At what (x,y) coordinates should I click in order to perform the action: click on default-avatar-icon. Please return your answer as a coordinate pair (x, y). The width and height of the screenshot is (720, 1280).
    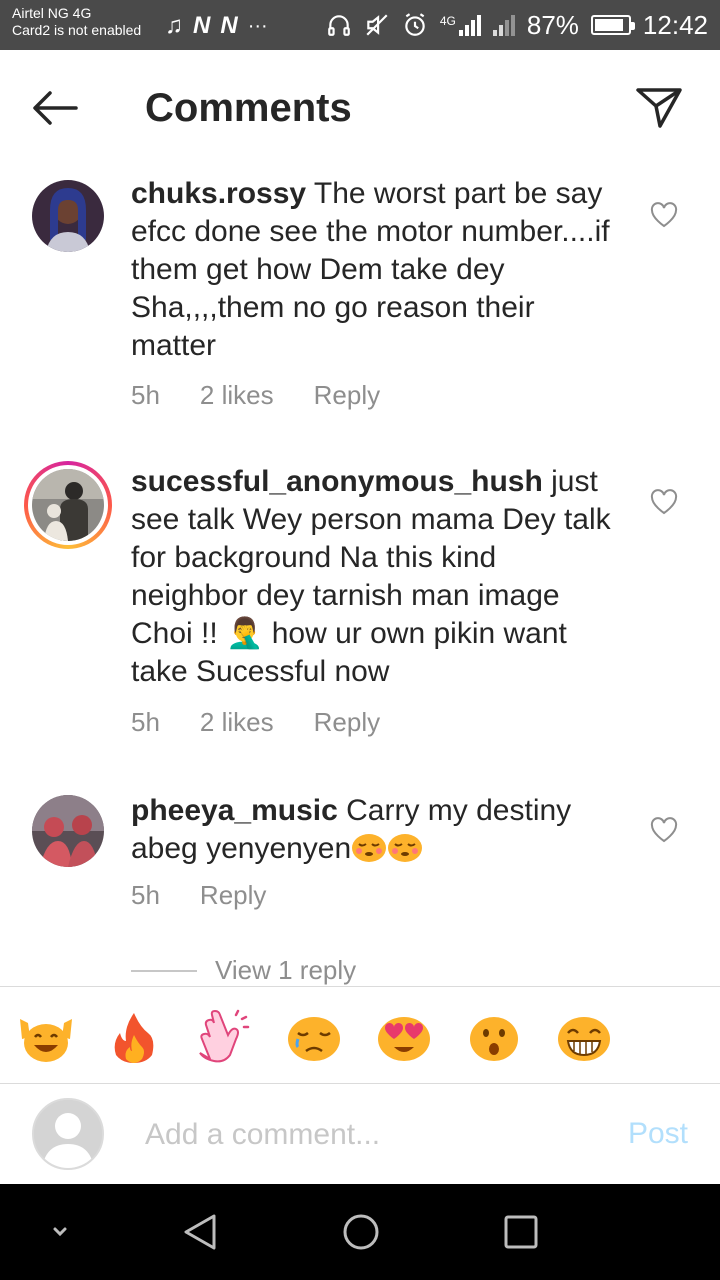
    Looking at the image, I should click on (68, 1134).